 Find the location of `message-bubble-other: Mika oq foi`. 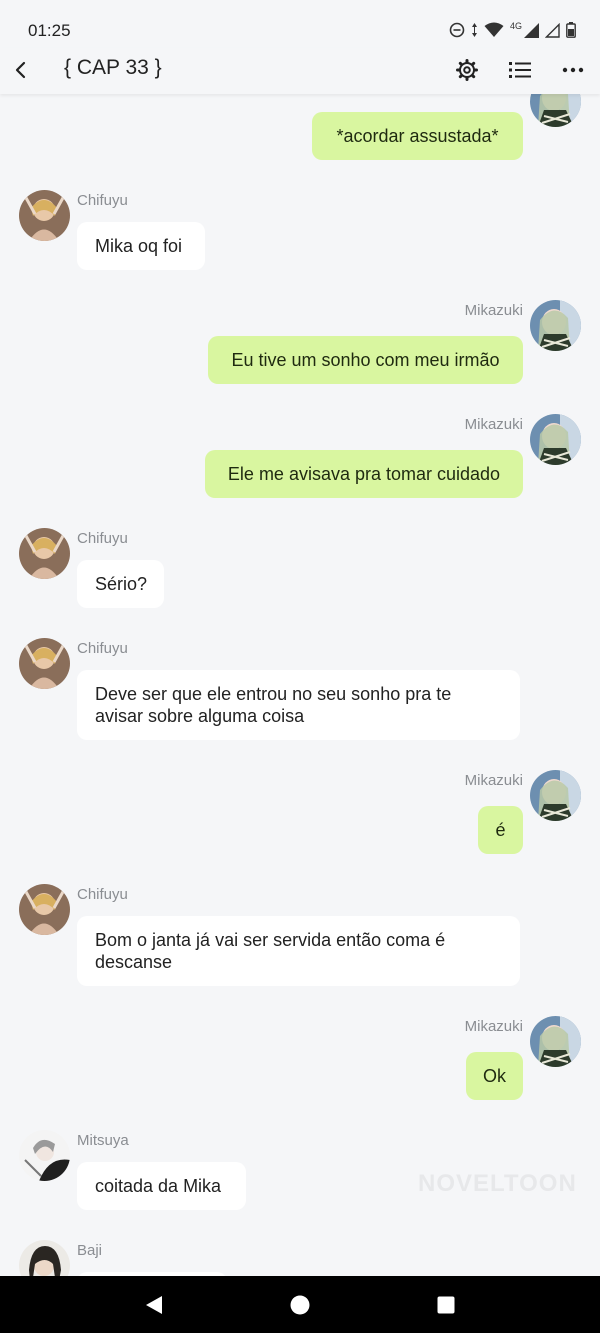

message-bubble-other: Mika oq foi is located at coordinates (141, 246).